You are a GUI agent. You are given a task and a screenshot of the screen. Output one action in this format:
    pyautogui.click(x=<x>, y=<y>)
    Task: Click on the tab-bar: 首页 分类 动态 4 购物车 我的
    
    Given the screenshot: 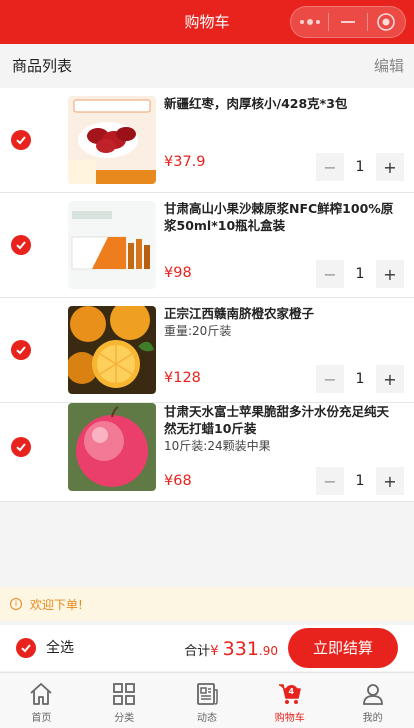 What is the action you would take?
    pyautogui.click(x=207, y=700)
    